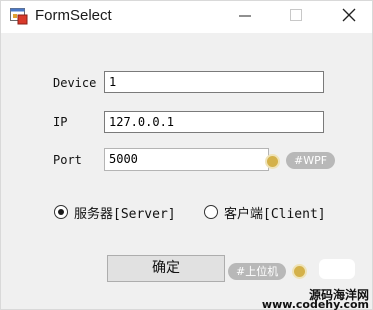  I want to click on window-title: FormSelect, so click(73, 15).